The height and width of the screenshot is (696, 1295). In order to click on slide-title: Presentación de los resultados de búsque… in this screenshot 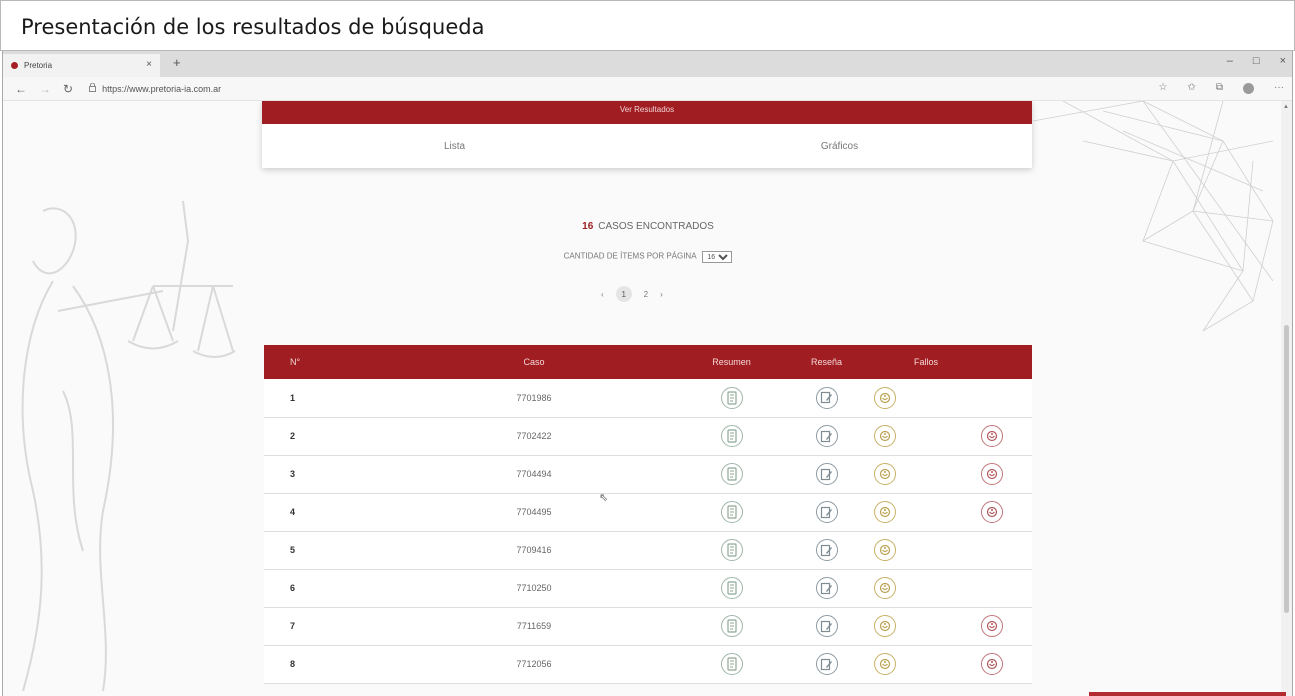, I will do `click(647, 25)`.